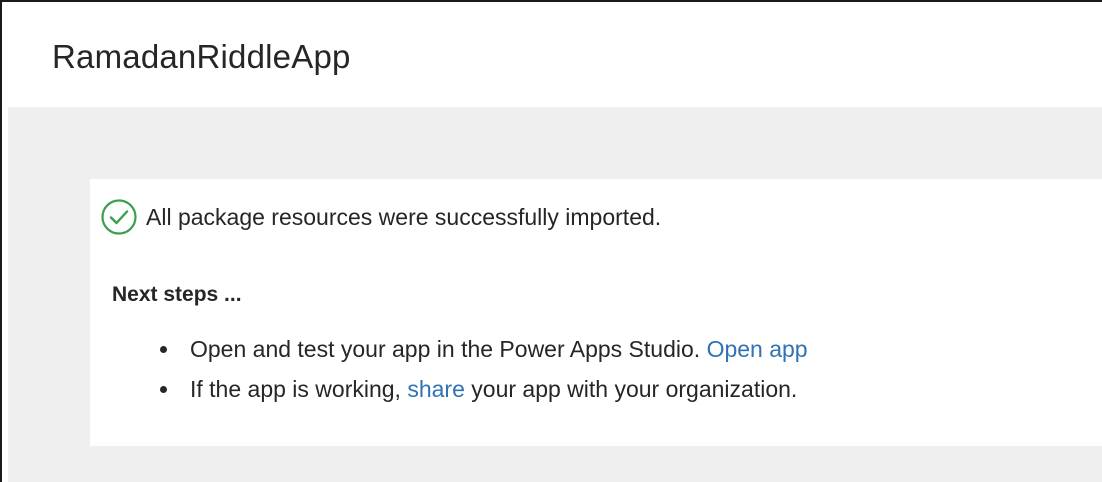 This screenshot has height=482, width=1102. What do you see at coordinates (634, 389) in the screenshot?
I see `step-text-after: your app with your organization.` at bounding box center [634, 389].